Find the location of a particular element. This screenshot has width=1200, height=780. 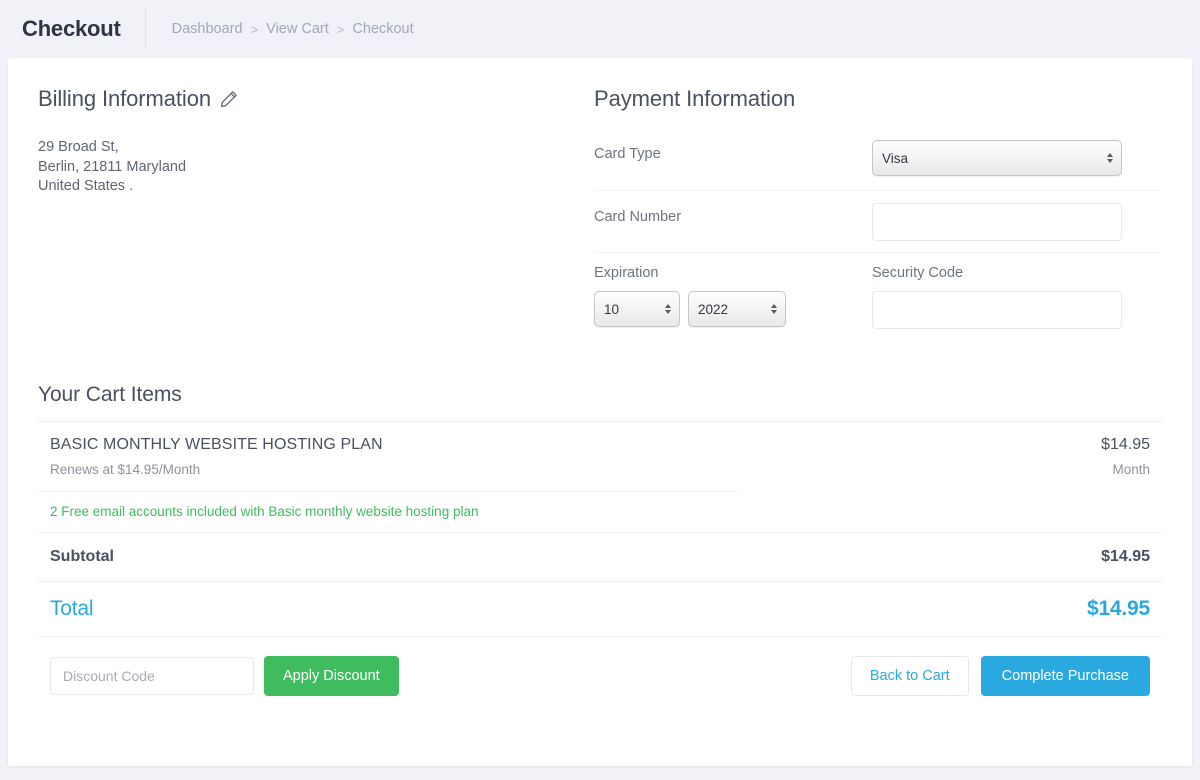

back-to-cart-button: Back to Cart is located at coordinates (909, 676).